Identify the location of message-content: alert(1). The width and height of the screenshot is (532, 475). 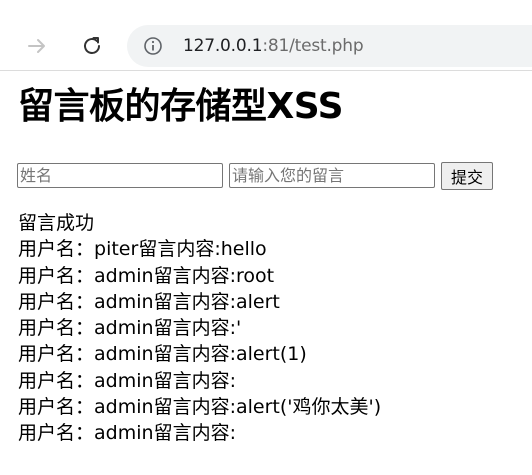
(271, 354).